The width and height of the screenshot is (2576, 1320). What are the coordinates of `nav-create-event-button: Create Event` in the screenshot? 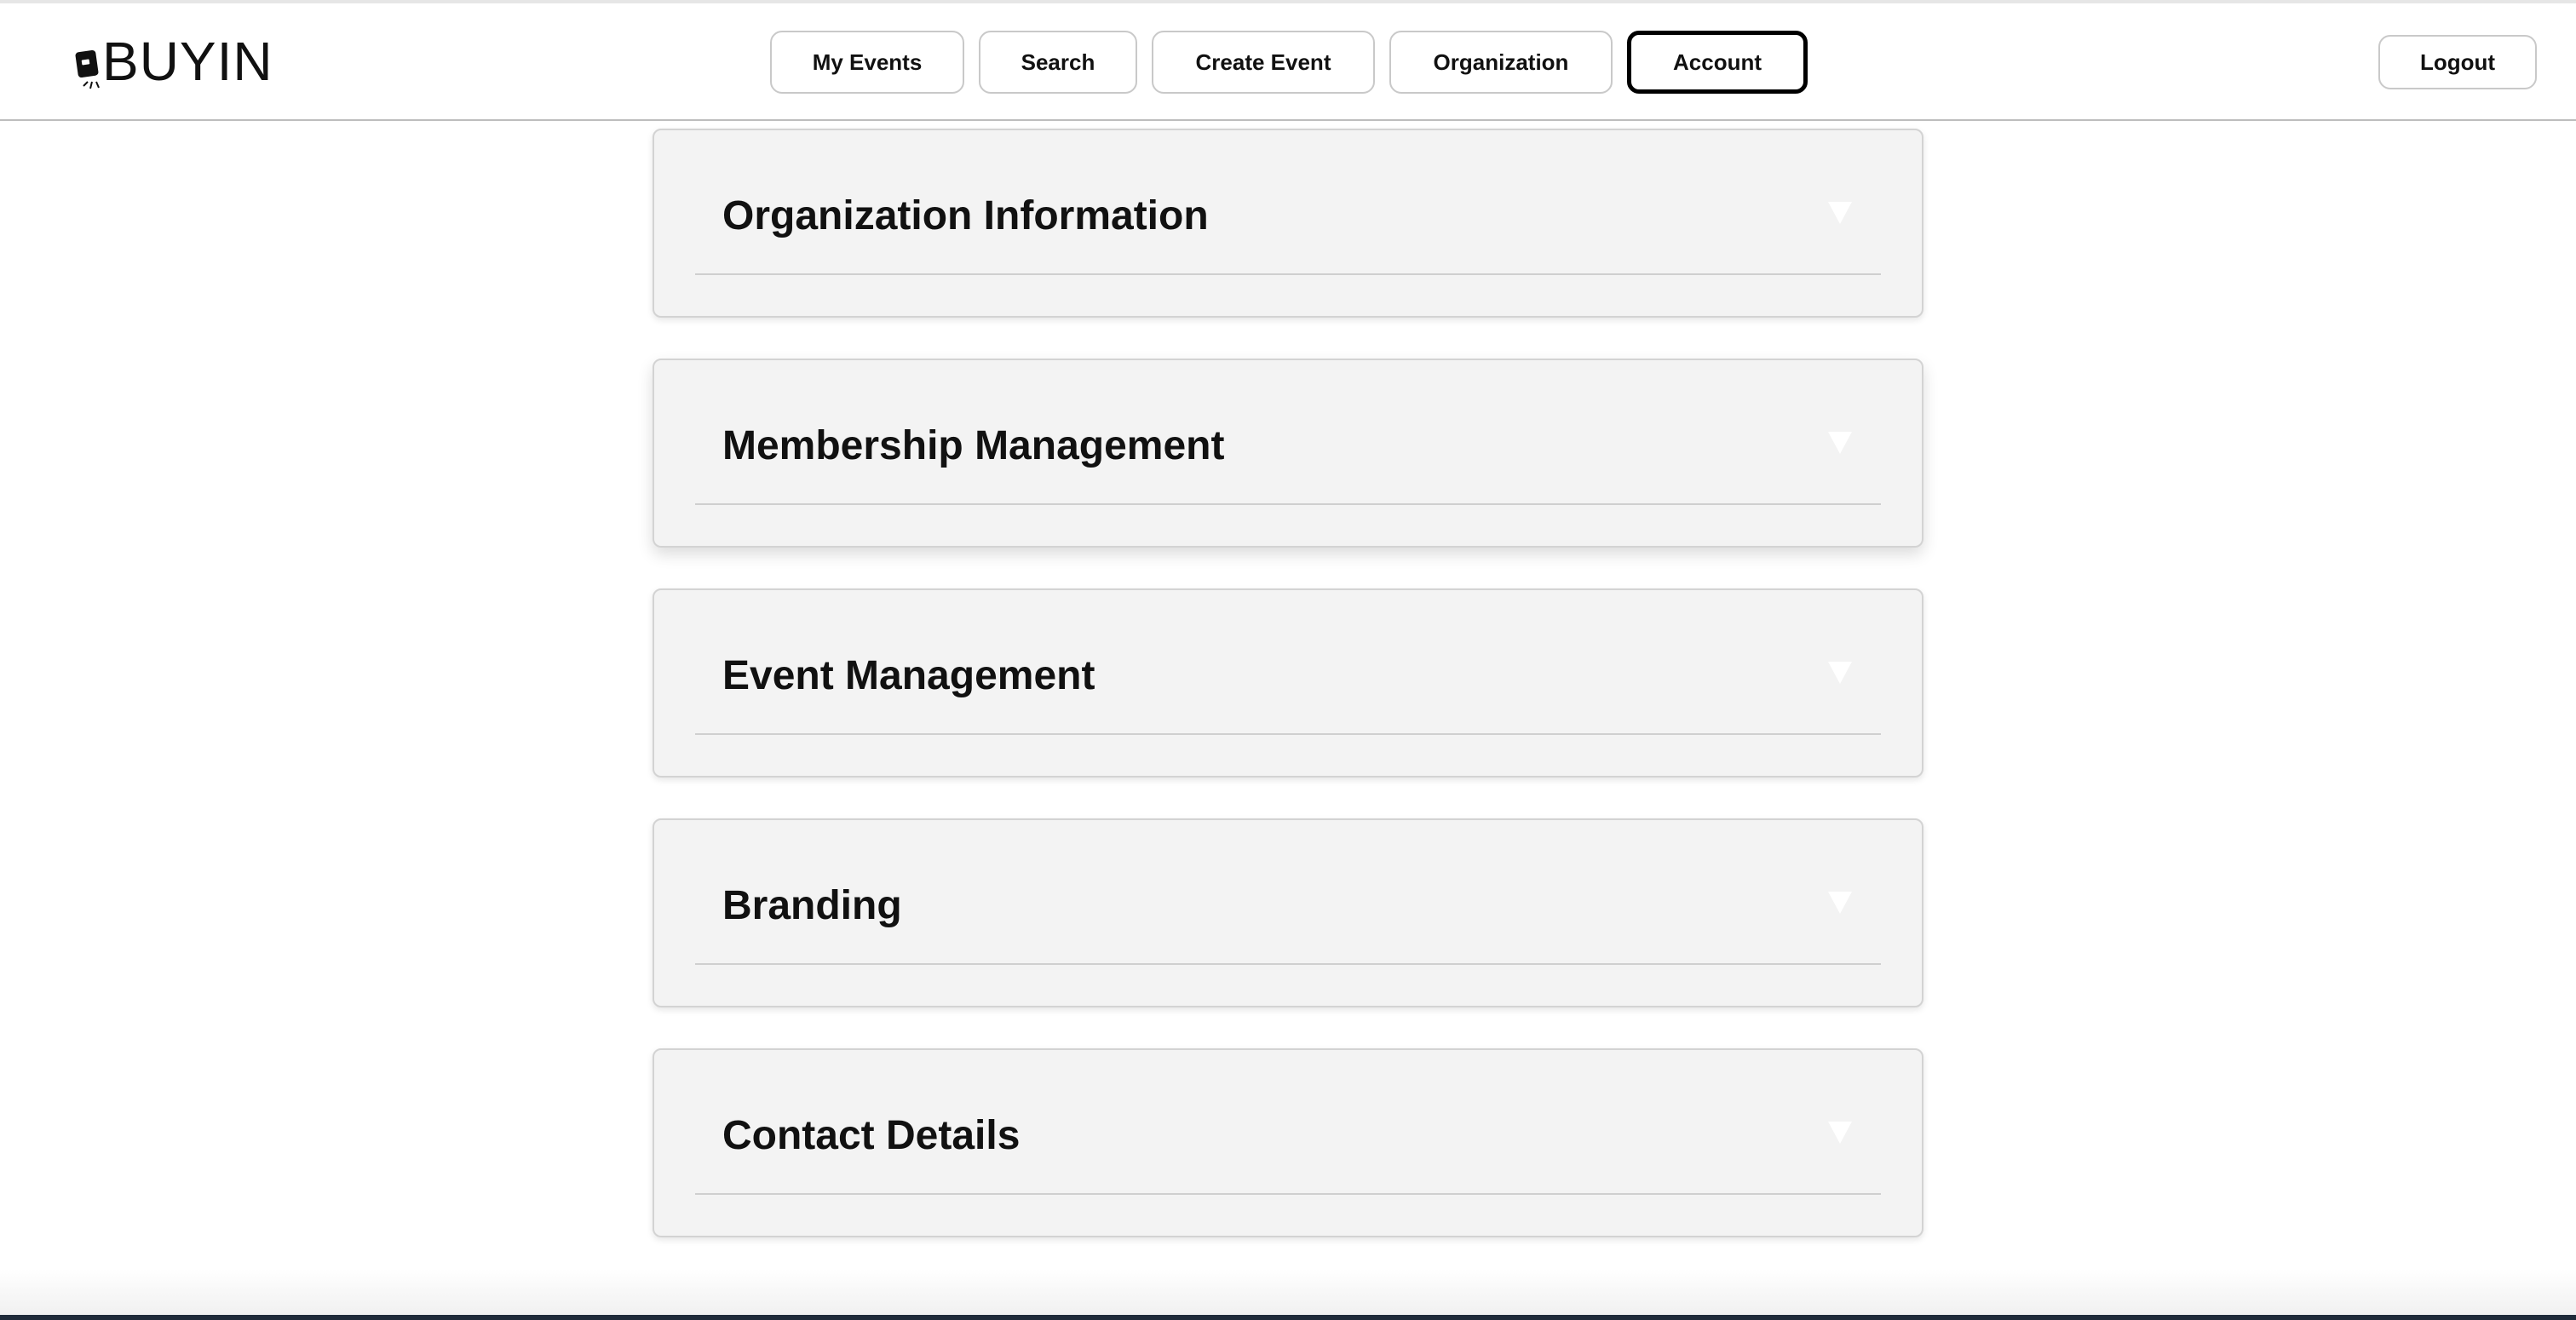 It's located at (1264, 62).